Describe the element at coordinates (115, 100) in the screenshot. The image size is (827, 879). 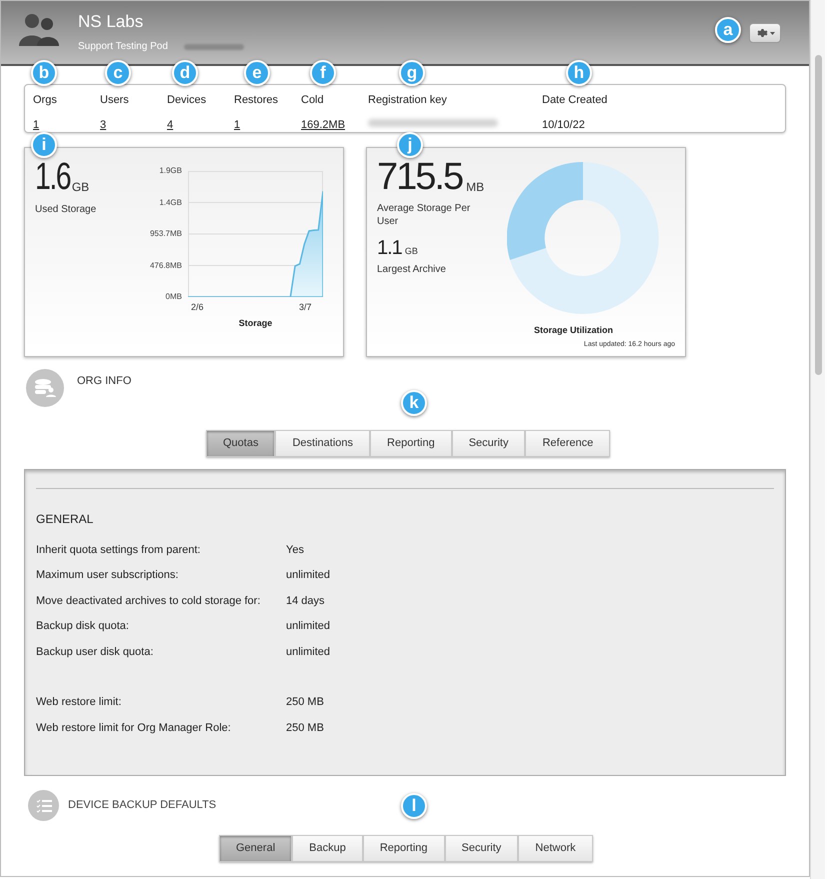
I see `stat-label: Users` at that location.